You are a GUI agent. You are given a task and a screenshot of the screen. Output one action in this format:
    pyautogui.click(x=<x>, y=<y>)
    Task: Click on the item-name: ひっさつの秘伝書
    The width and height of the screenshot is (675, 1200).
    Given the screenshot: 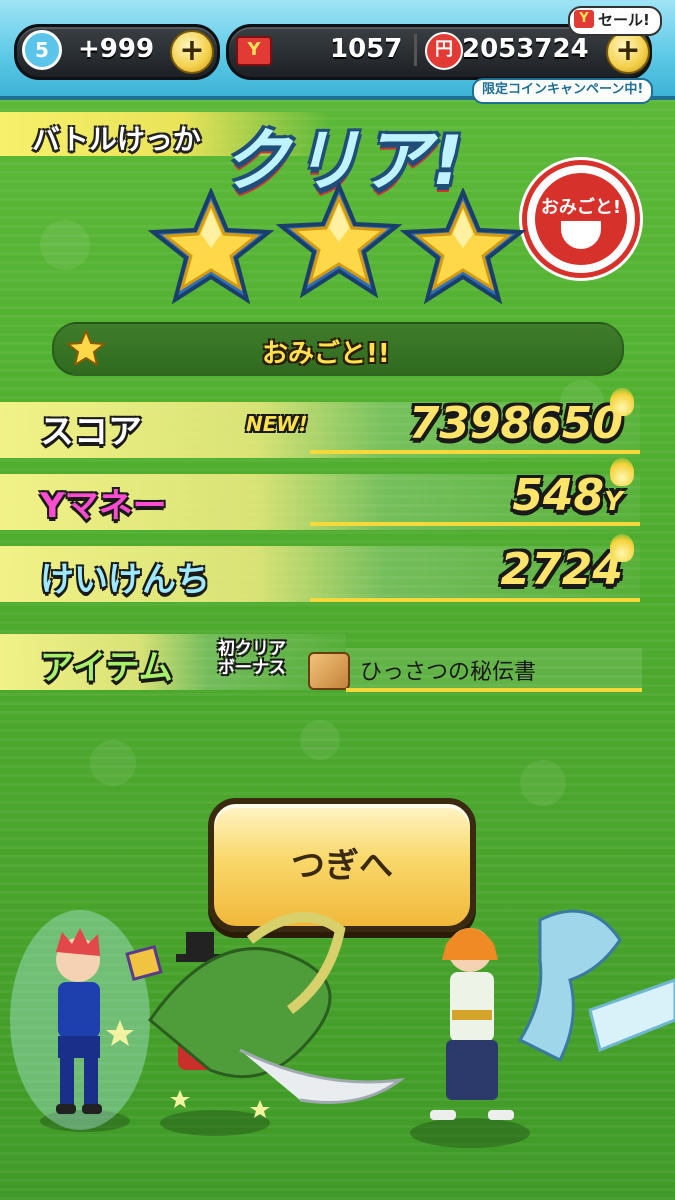 What is the action you would take?
    pyautogui.click(x=448, y=672)
    